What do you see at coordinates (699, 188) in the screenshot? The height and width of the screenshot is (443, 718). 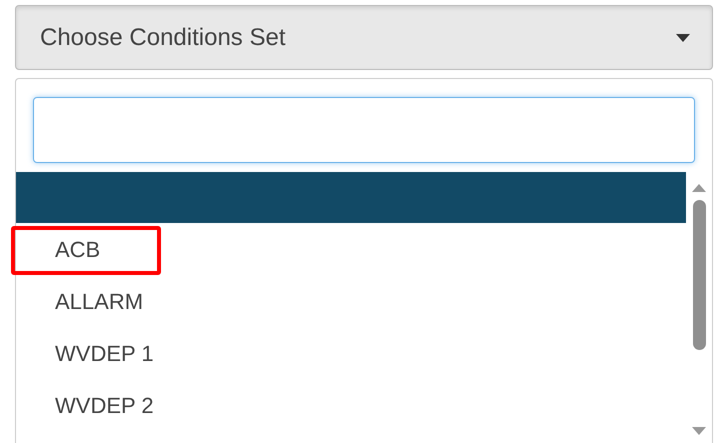 I see `scroll-up-icon` at bounding box center [699, 188].